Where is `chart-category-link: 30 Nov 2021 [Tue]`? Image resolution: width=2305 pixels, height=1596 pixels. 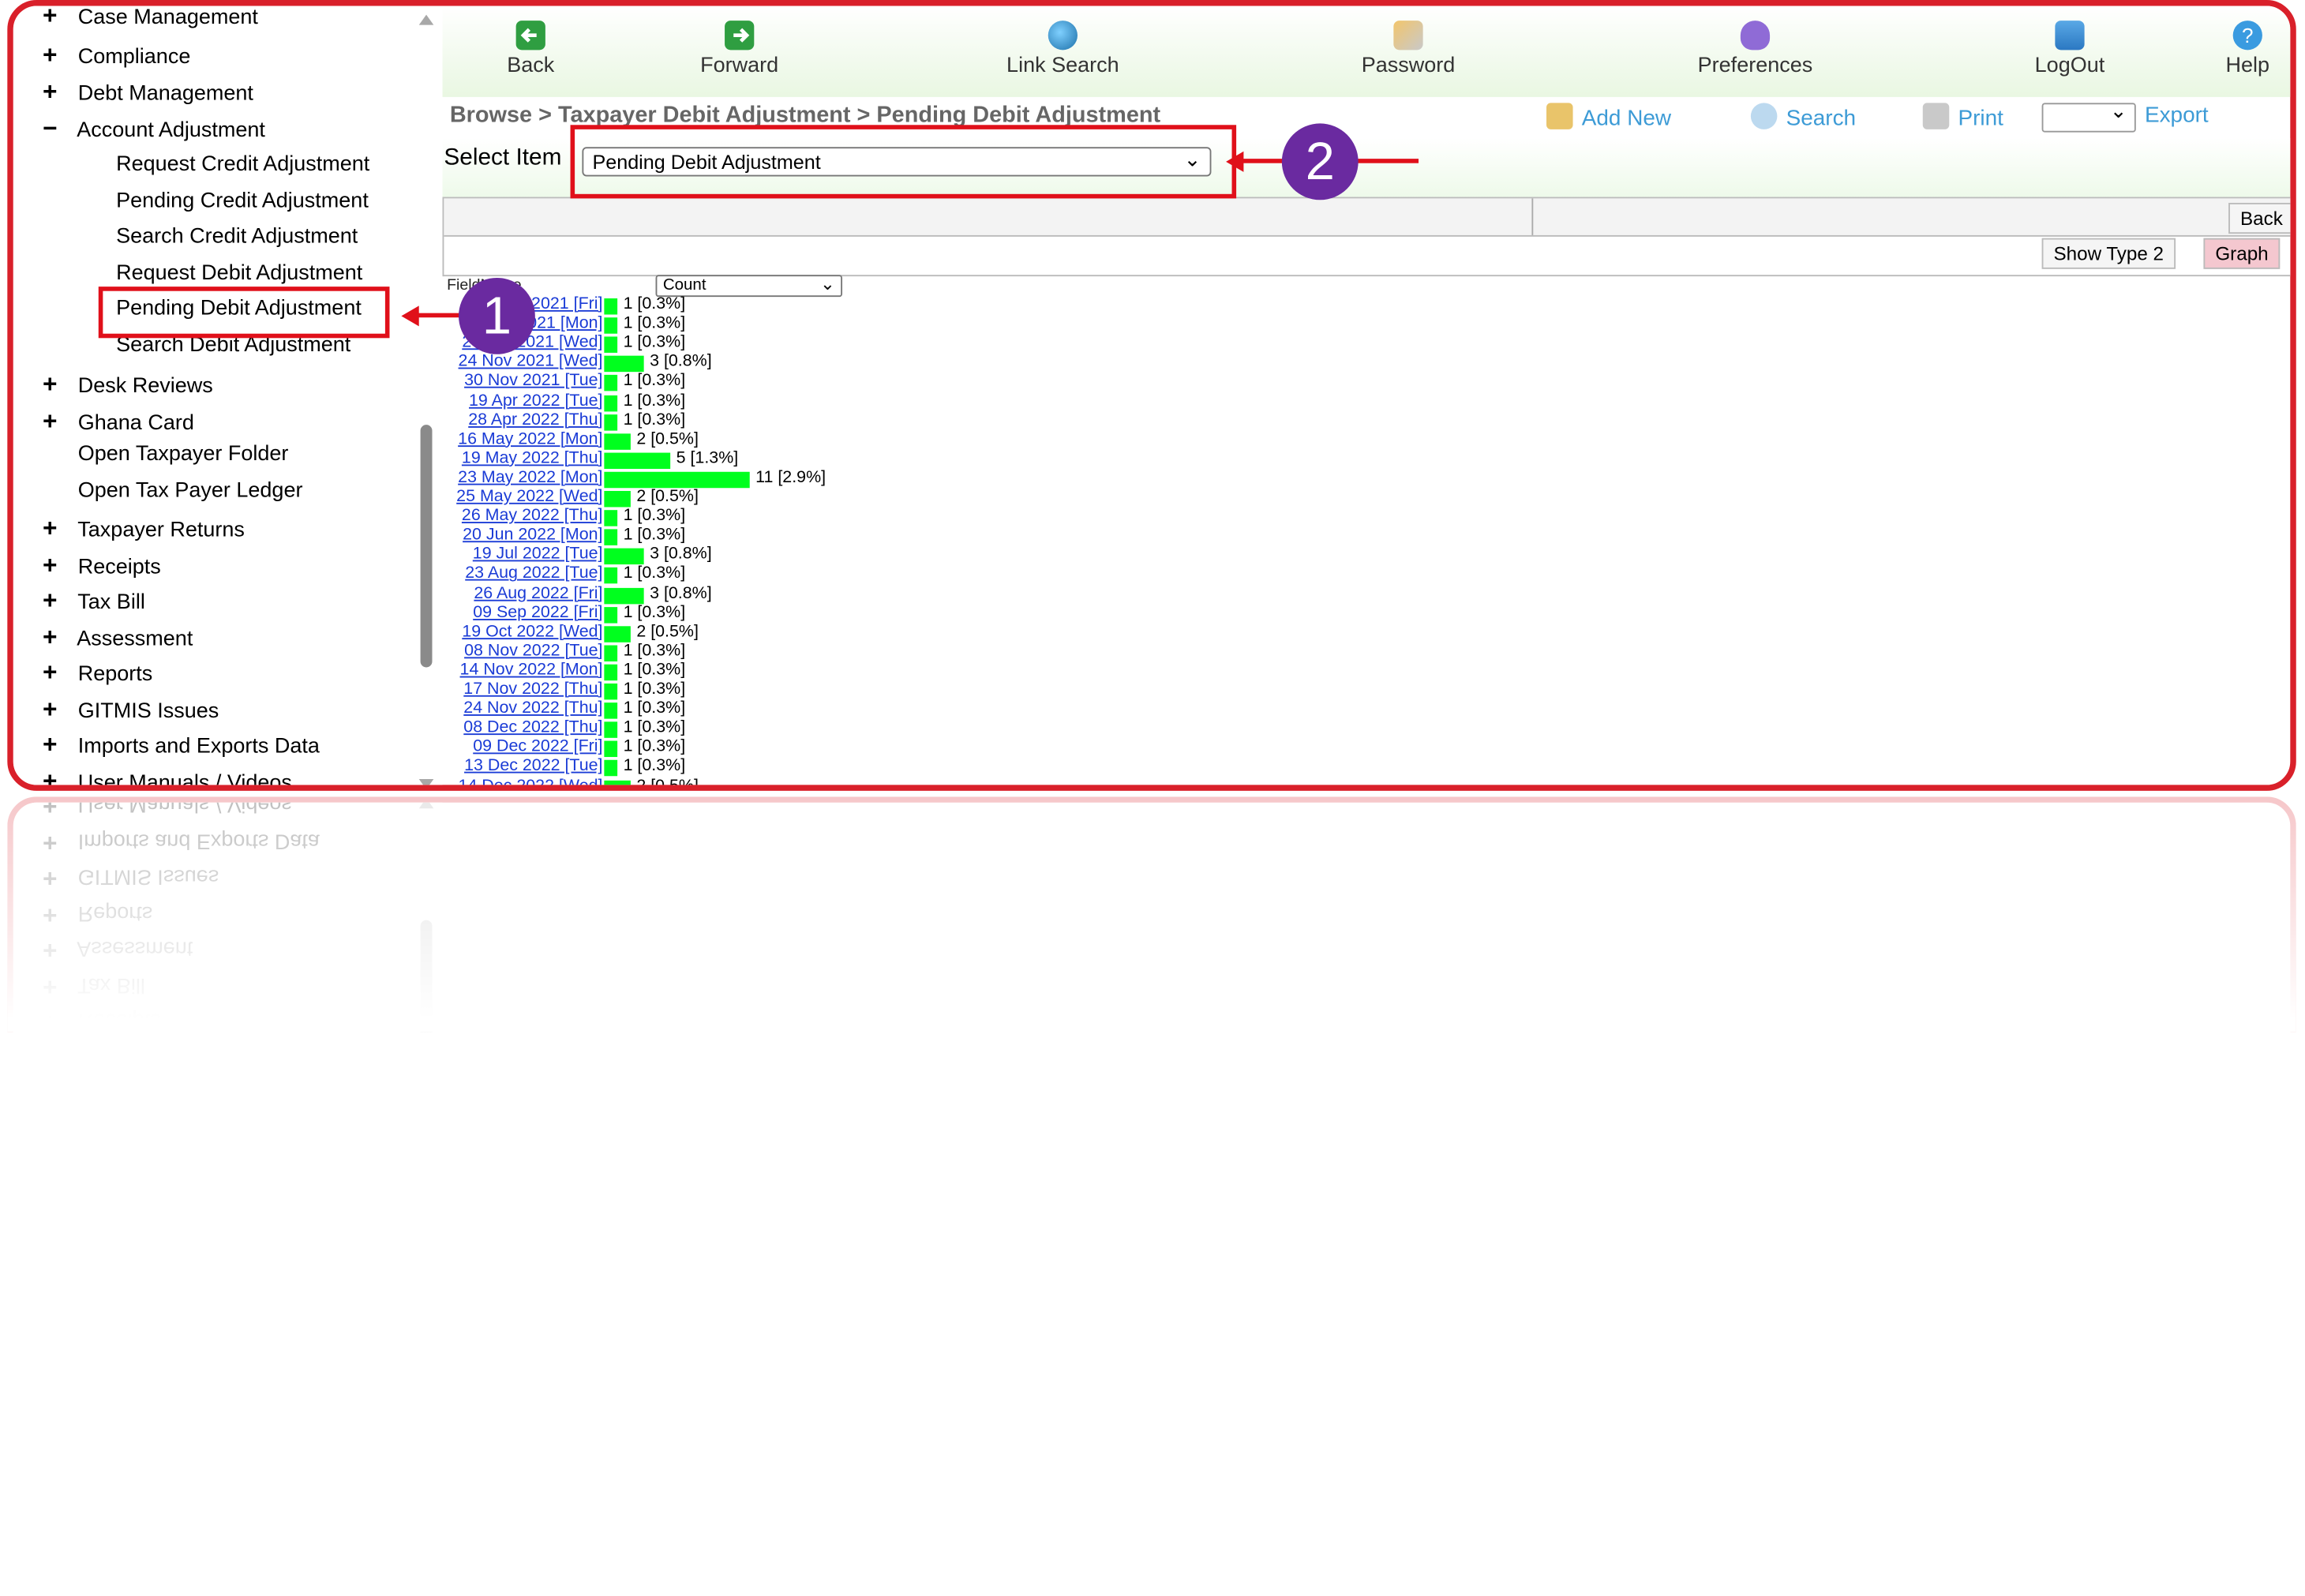 chart-category-link: 30 Nov 2021 [Tue] is located at coordinates (521, 382).